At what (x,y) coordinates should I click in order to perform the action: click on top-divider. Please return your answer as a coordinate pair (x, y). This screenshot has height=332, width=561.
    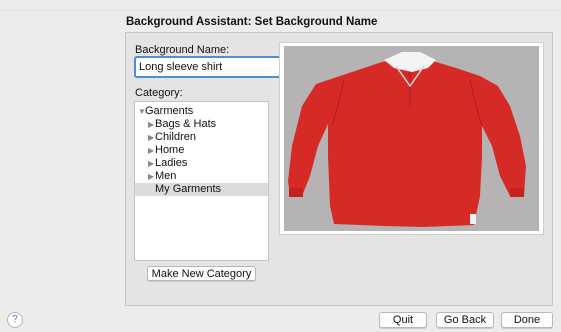
    Looking at the image, I should click on (280, 10).